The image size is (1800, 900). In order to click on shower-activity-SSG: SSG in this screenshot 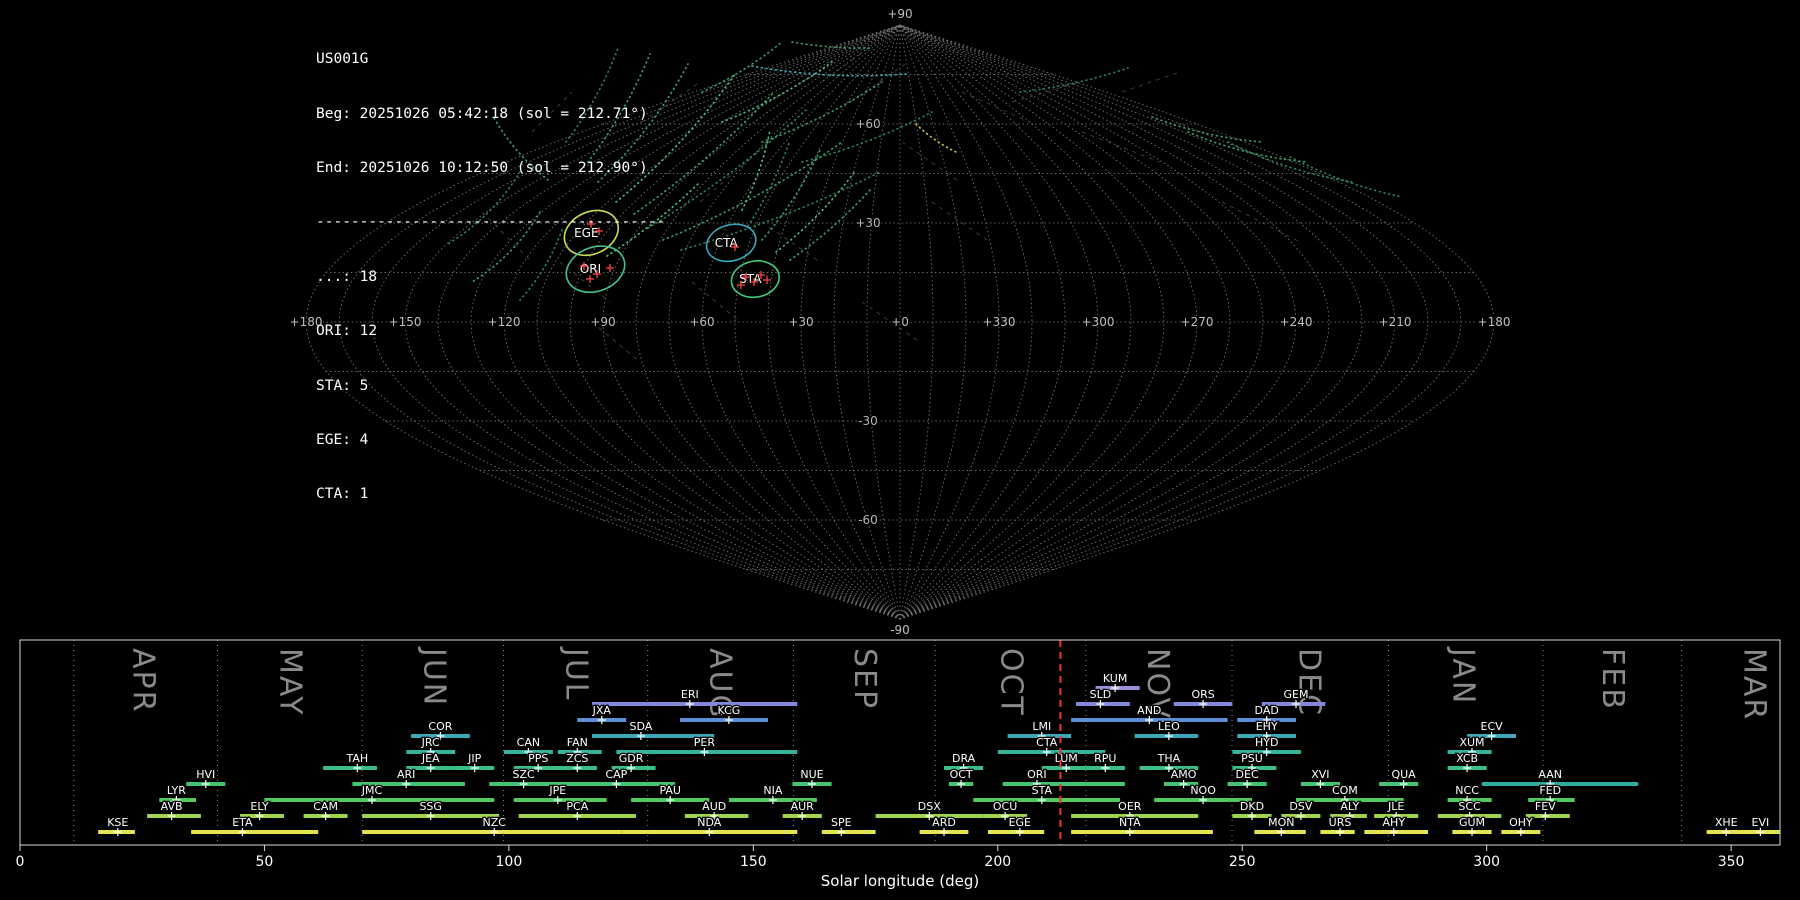, I will do `click(431, 809)`.